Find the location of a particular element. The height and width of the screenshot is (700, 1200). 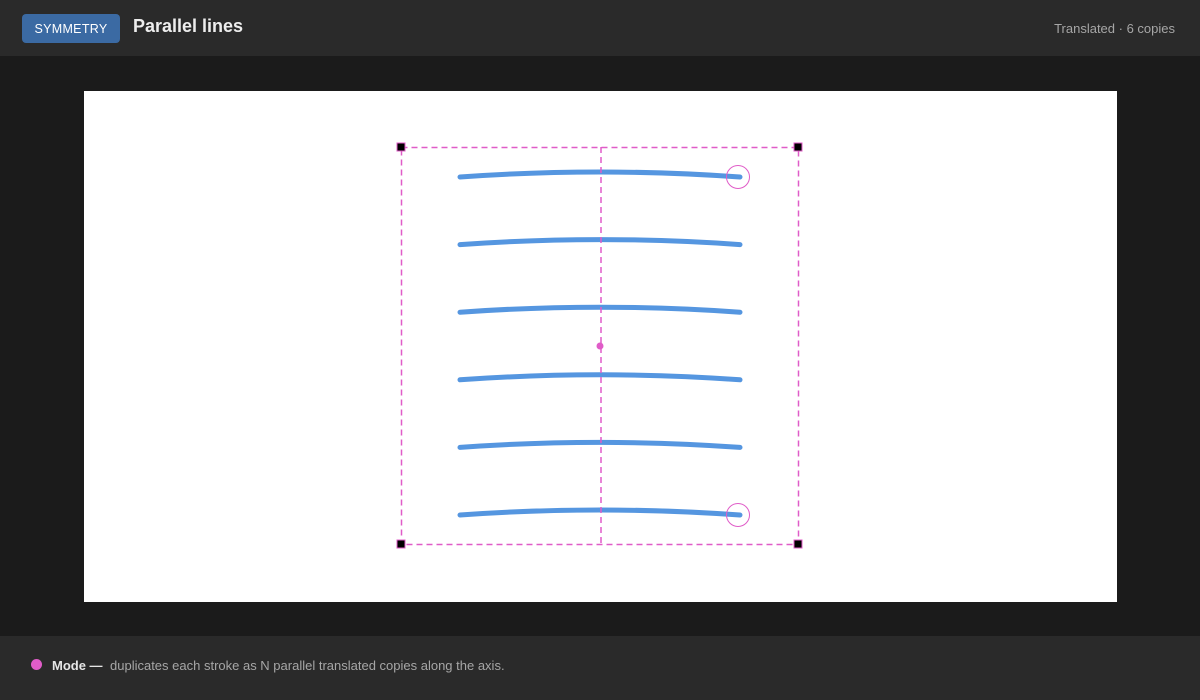

symmetry-badge: SYMMETRY is located at coordinates (71, 28).